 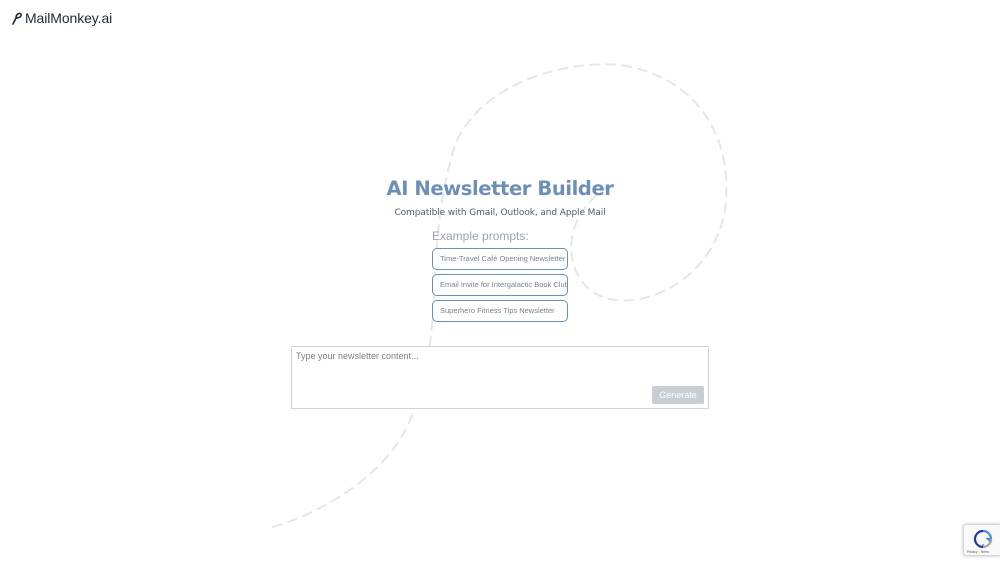 I want to click on newsletter-content-input, so click(x=500, y=377).